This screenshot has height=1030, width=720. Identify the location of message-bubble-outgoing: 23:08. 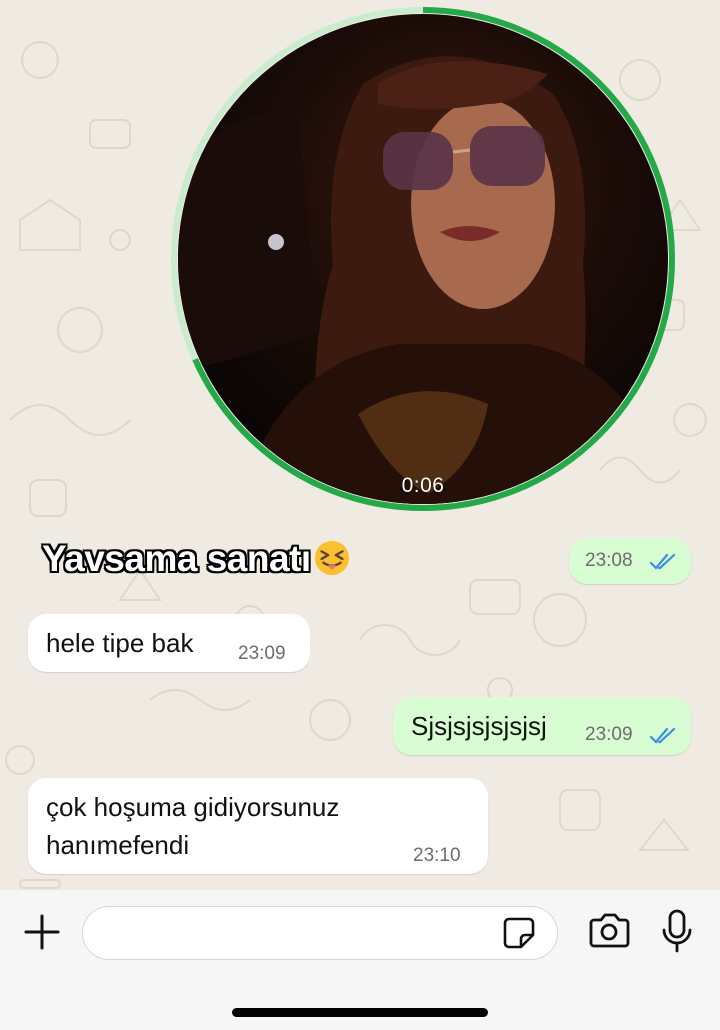
(630, 561).